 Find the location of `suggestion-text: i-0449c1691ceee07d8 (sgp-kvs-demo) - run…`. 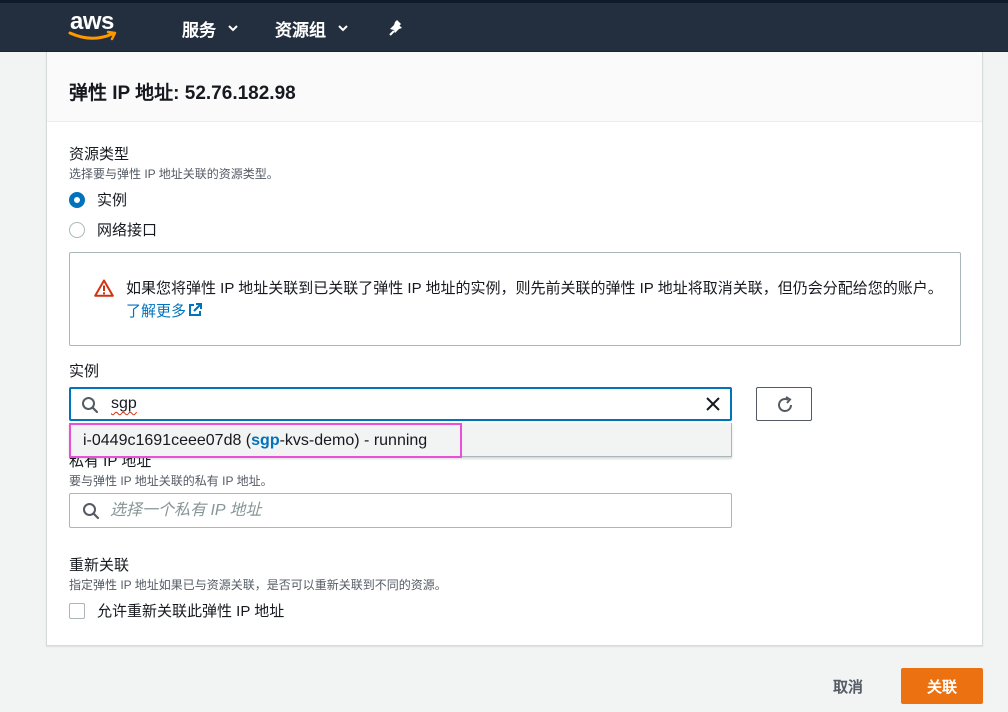

suggestion-text: i-0449c1691ceee07d8 (sgp-kvs-demo) - run… is located at coordinates (255, 441).